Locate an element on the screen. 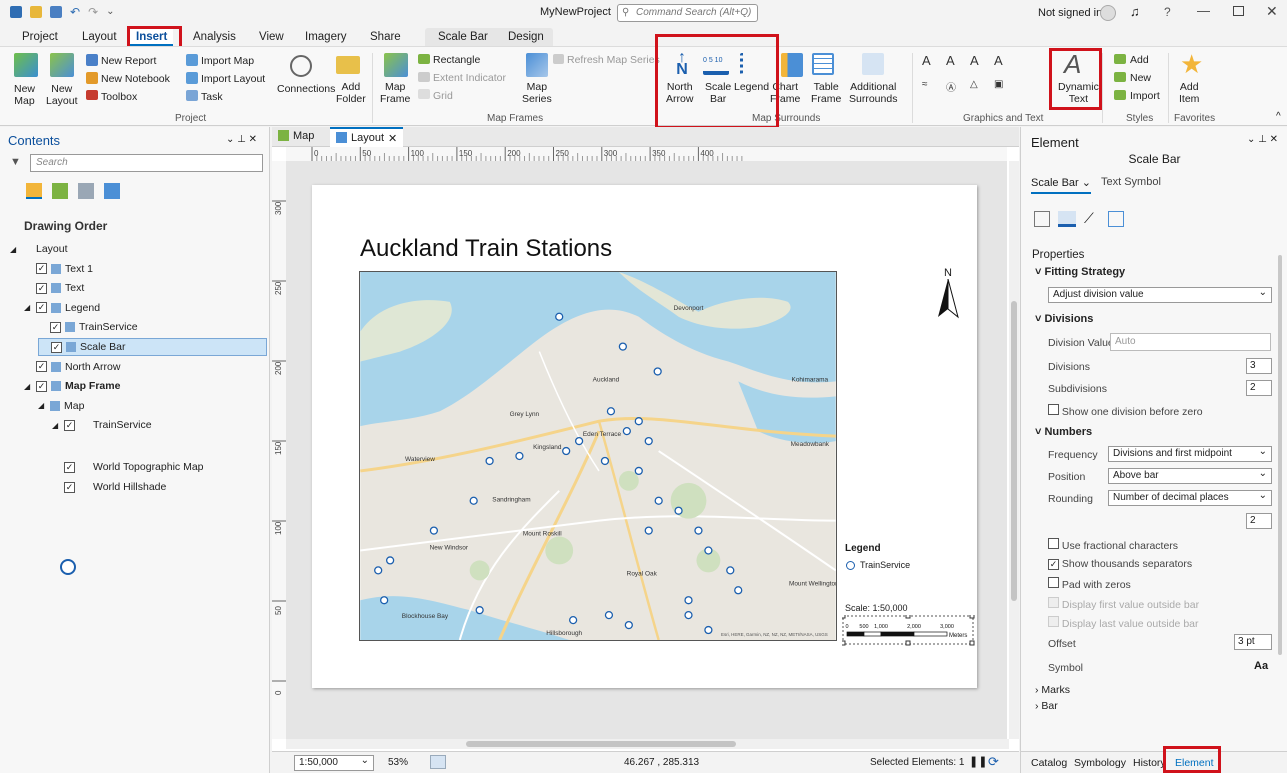  maximize-icon is located at coordinates (1238, 11).